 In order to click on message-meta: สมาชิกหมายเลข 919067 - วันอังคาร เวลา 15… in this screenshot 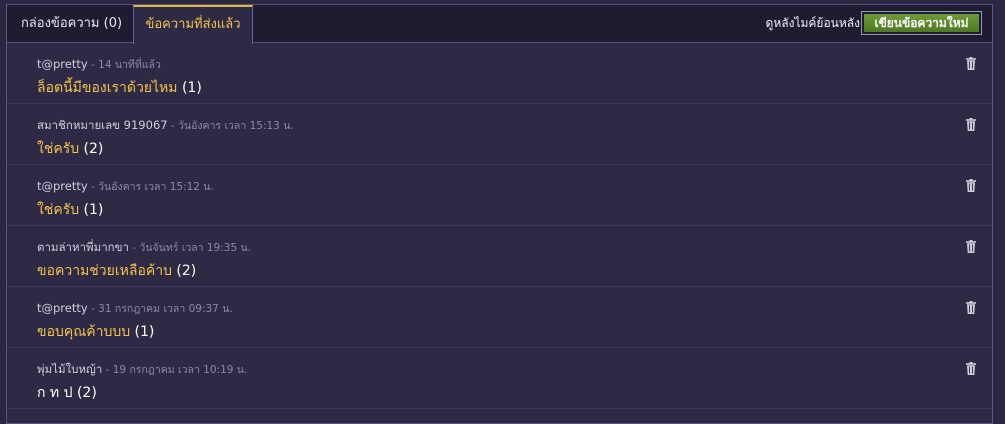, I will do `click(165, 126)`.